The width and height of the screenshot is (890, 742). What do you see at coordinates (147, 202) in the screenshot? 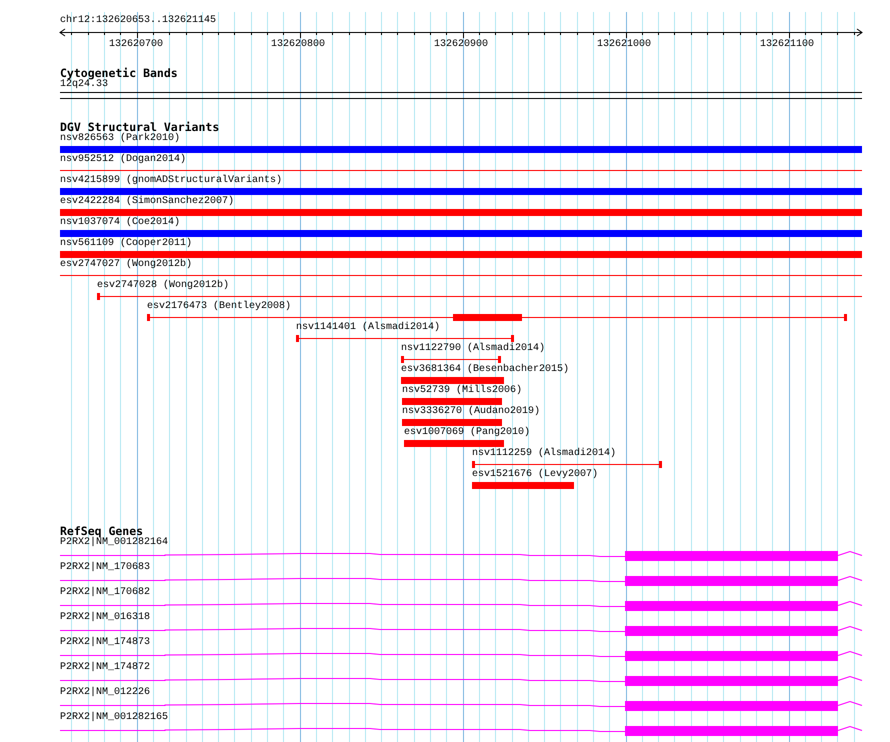
I see `feature-label: esv2422284 (SimonSanchez2007)` at bounding box center [147, 202].